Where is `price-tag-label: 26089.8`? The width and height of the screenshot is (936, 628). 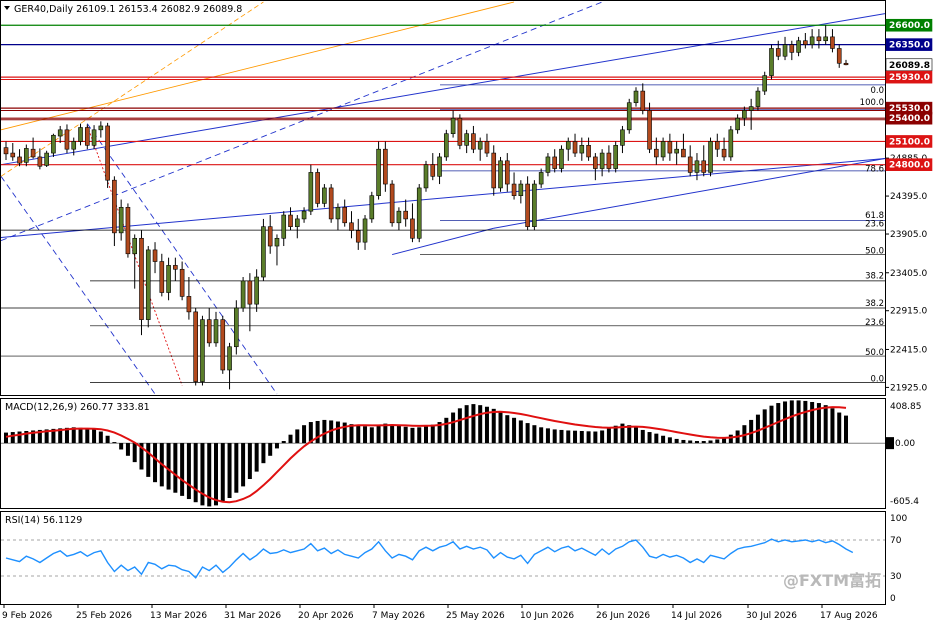
price-tag-label: 26089.8 is located at coordinates (909, 66).